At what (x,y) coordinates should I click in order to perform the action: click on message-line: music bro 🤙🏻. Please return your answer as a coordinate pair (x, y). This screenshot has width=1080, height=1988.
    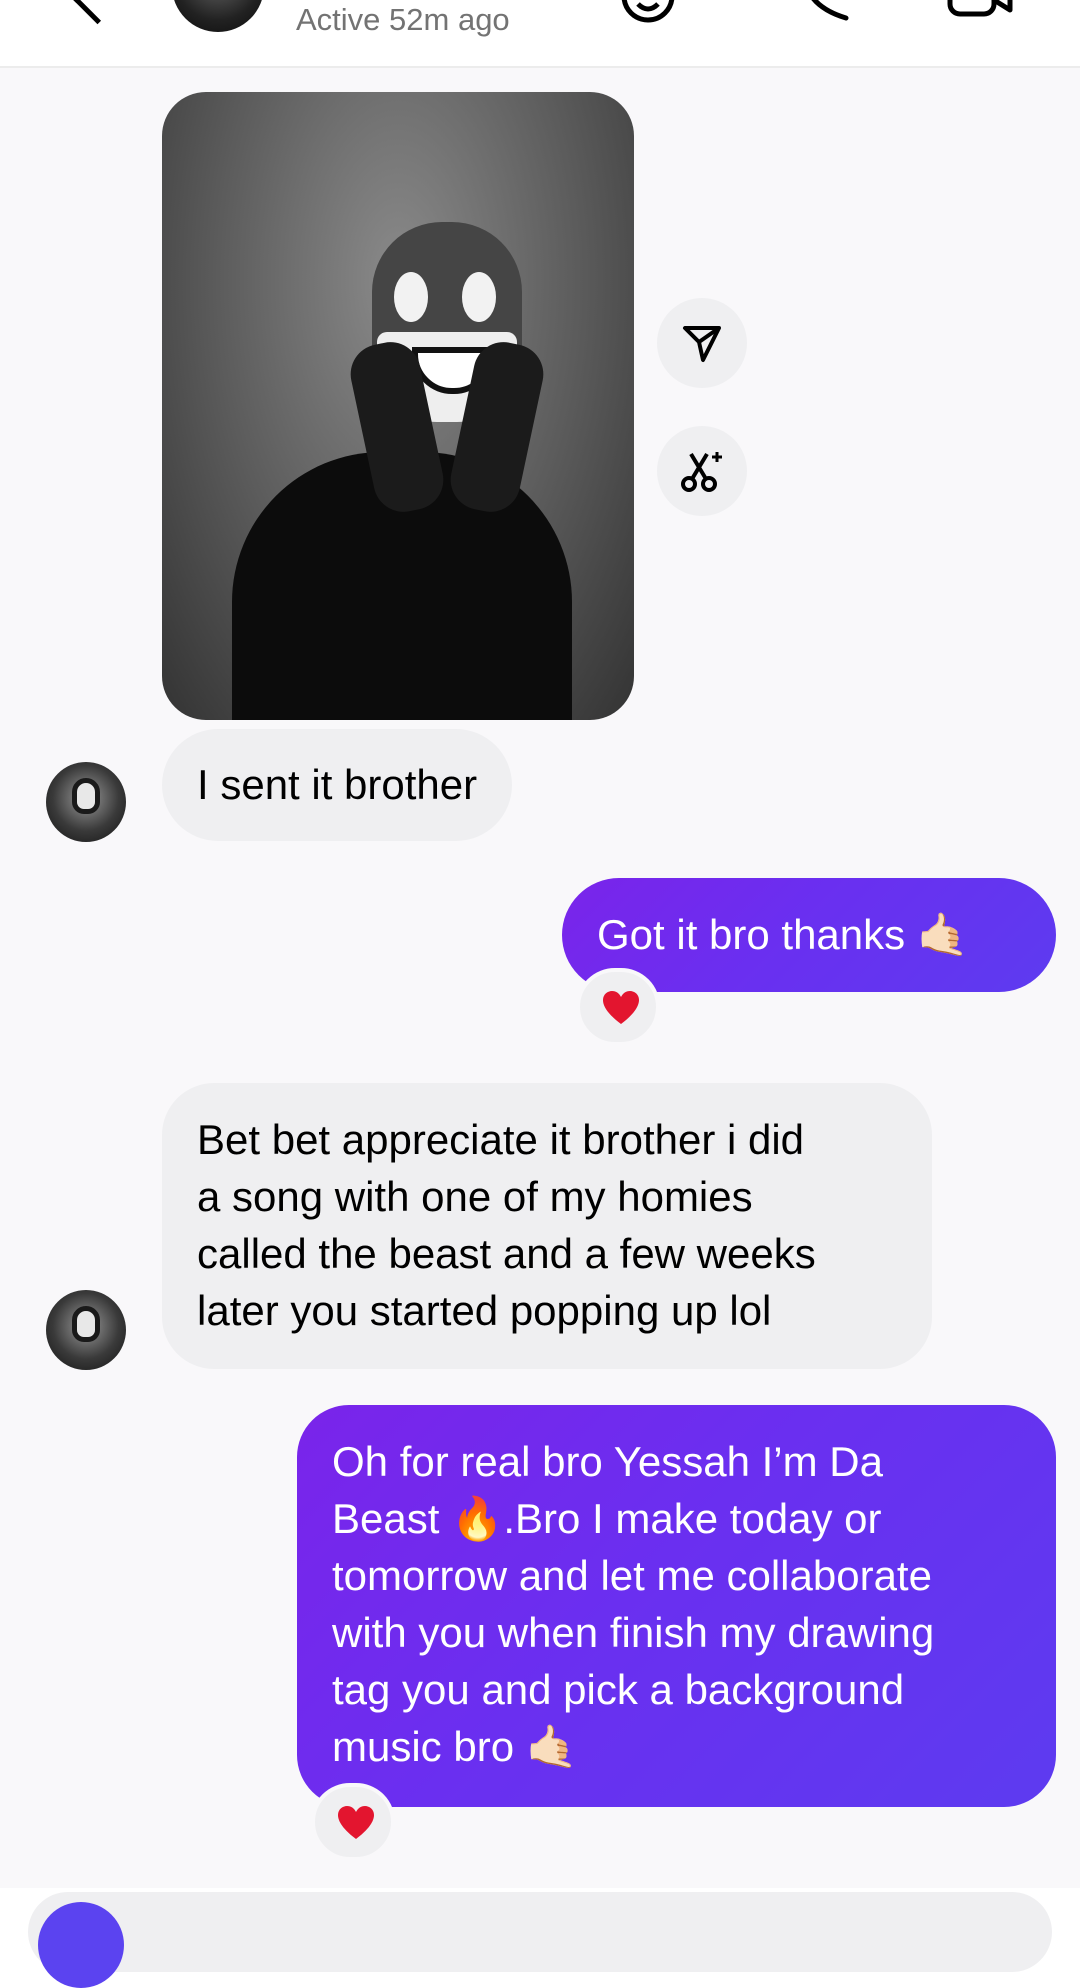
    Looking at the image, I should click on (455, 1746).